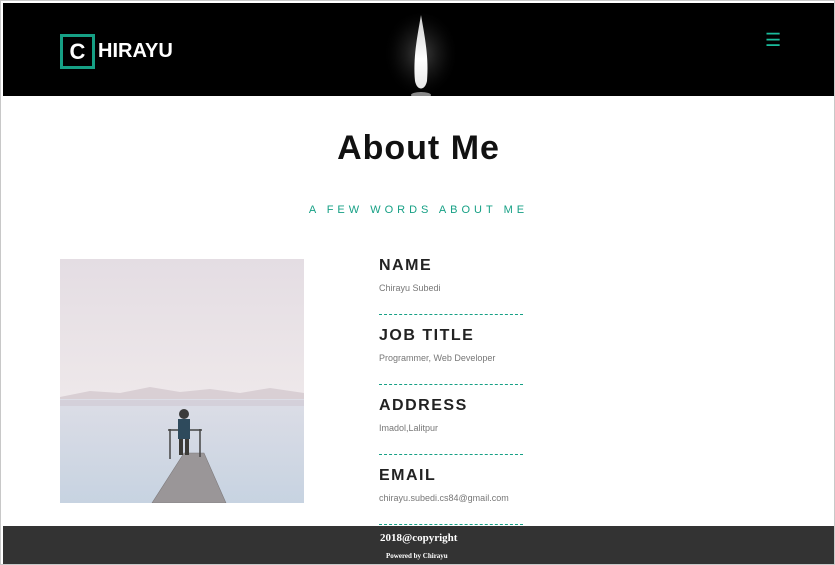  What do you see at coordinates (419, 538) in the screenshot?
I see `footer-copyright: 2018@copyright` at bounding box center [419, 538].